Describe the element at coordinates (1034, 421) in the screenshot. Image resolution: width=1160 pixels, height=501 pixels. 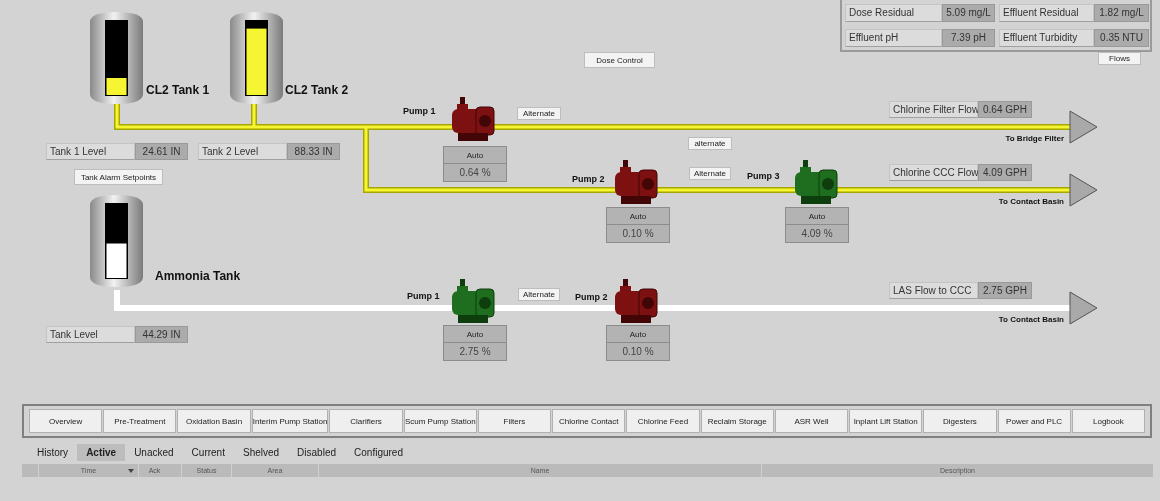
I see `nav-button: Power and PLC` at that location.